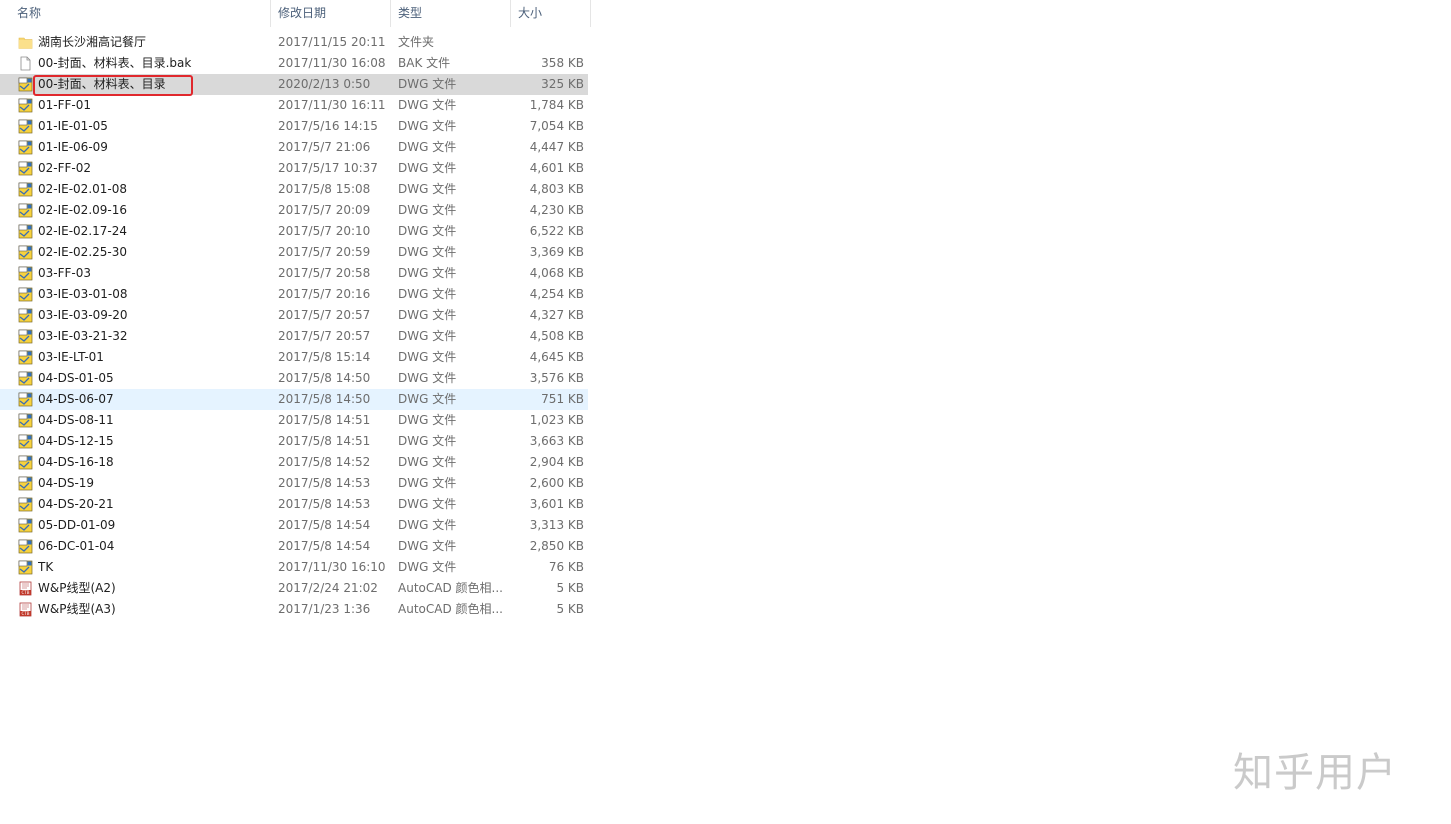 This screenshot has width=1451, height=824. What do you see at coordinates (83, 294) in the screenshot?
I see `file-name: 03-IE-03-01-08` at bounding box center [83, 294].